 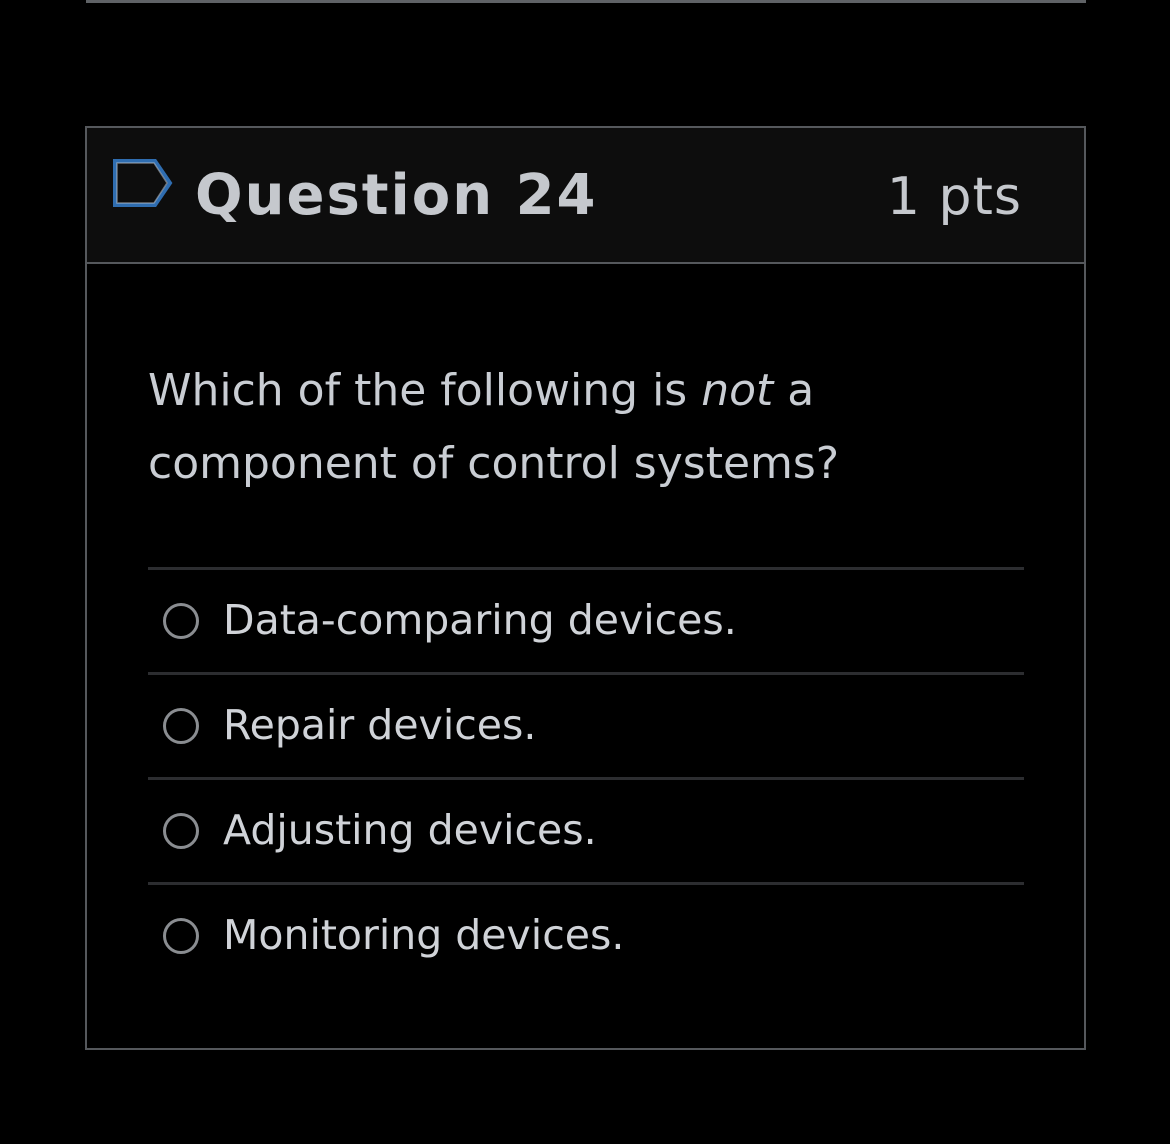 I want to click on question-title: Question 24, so click(x=396, y=195).